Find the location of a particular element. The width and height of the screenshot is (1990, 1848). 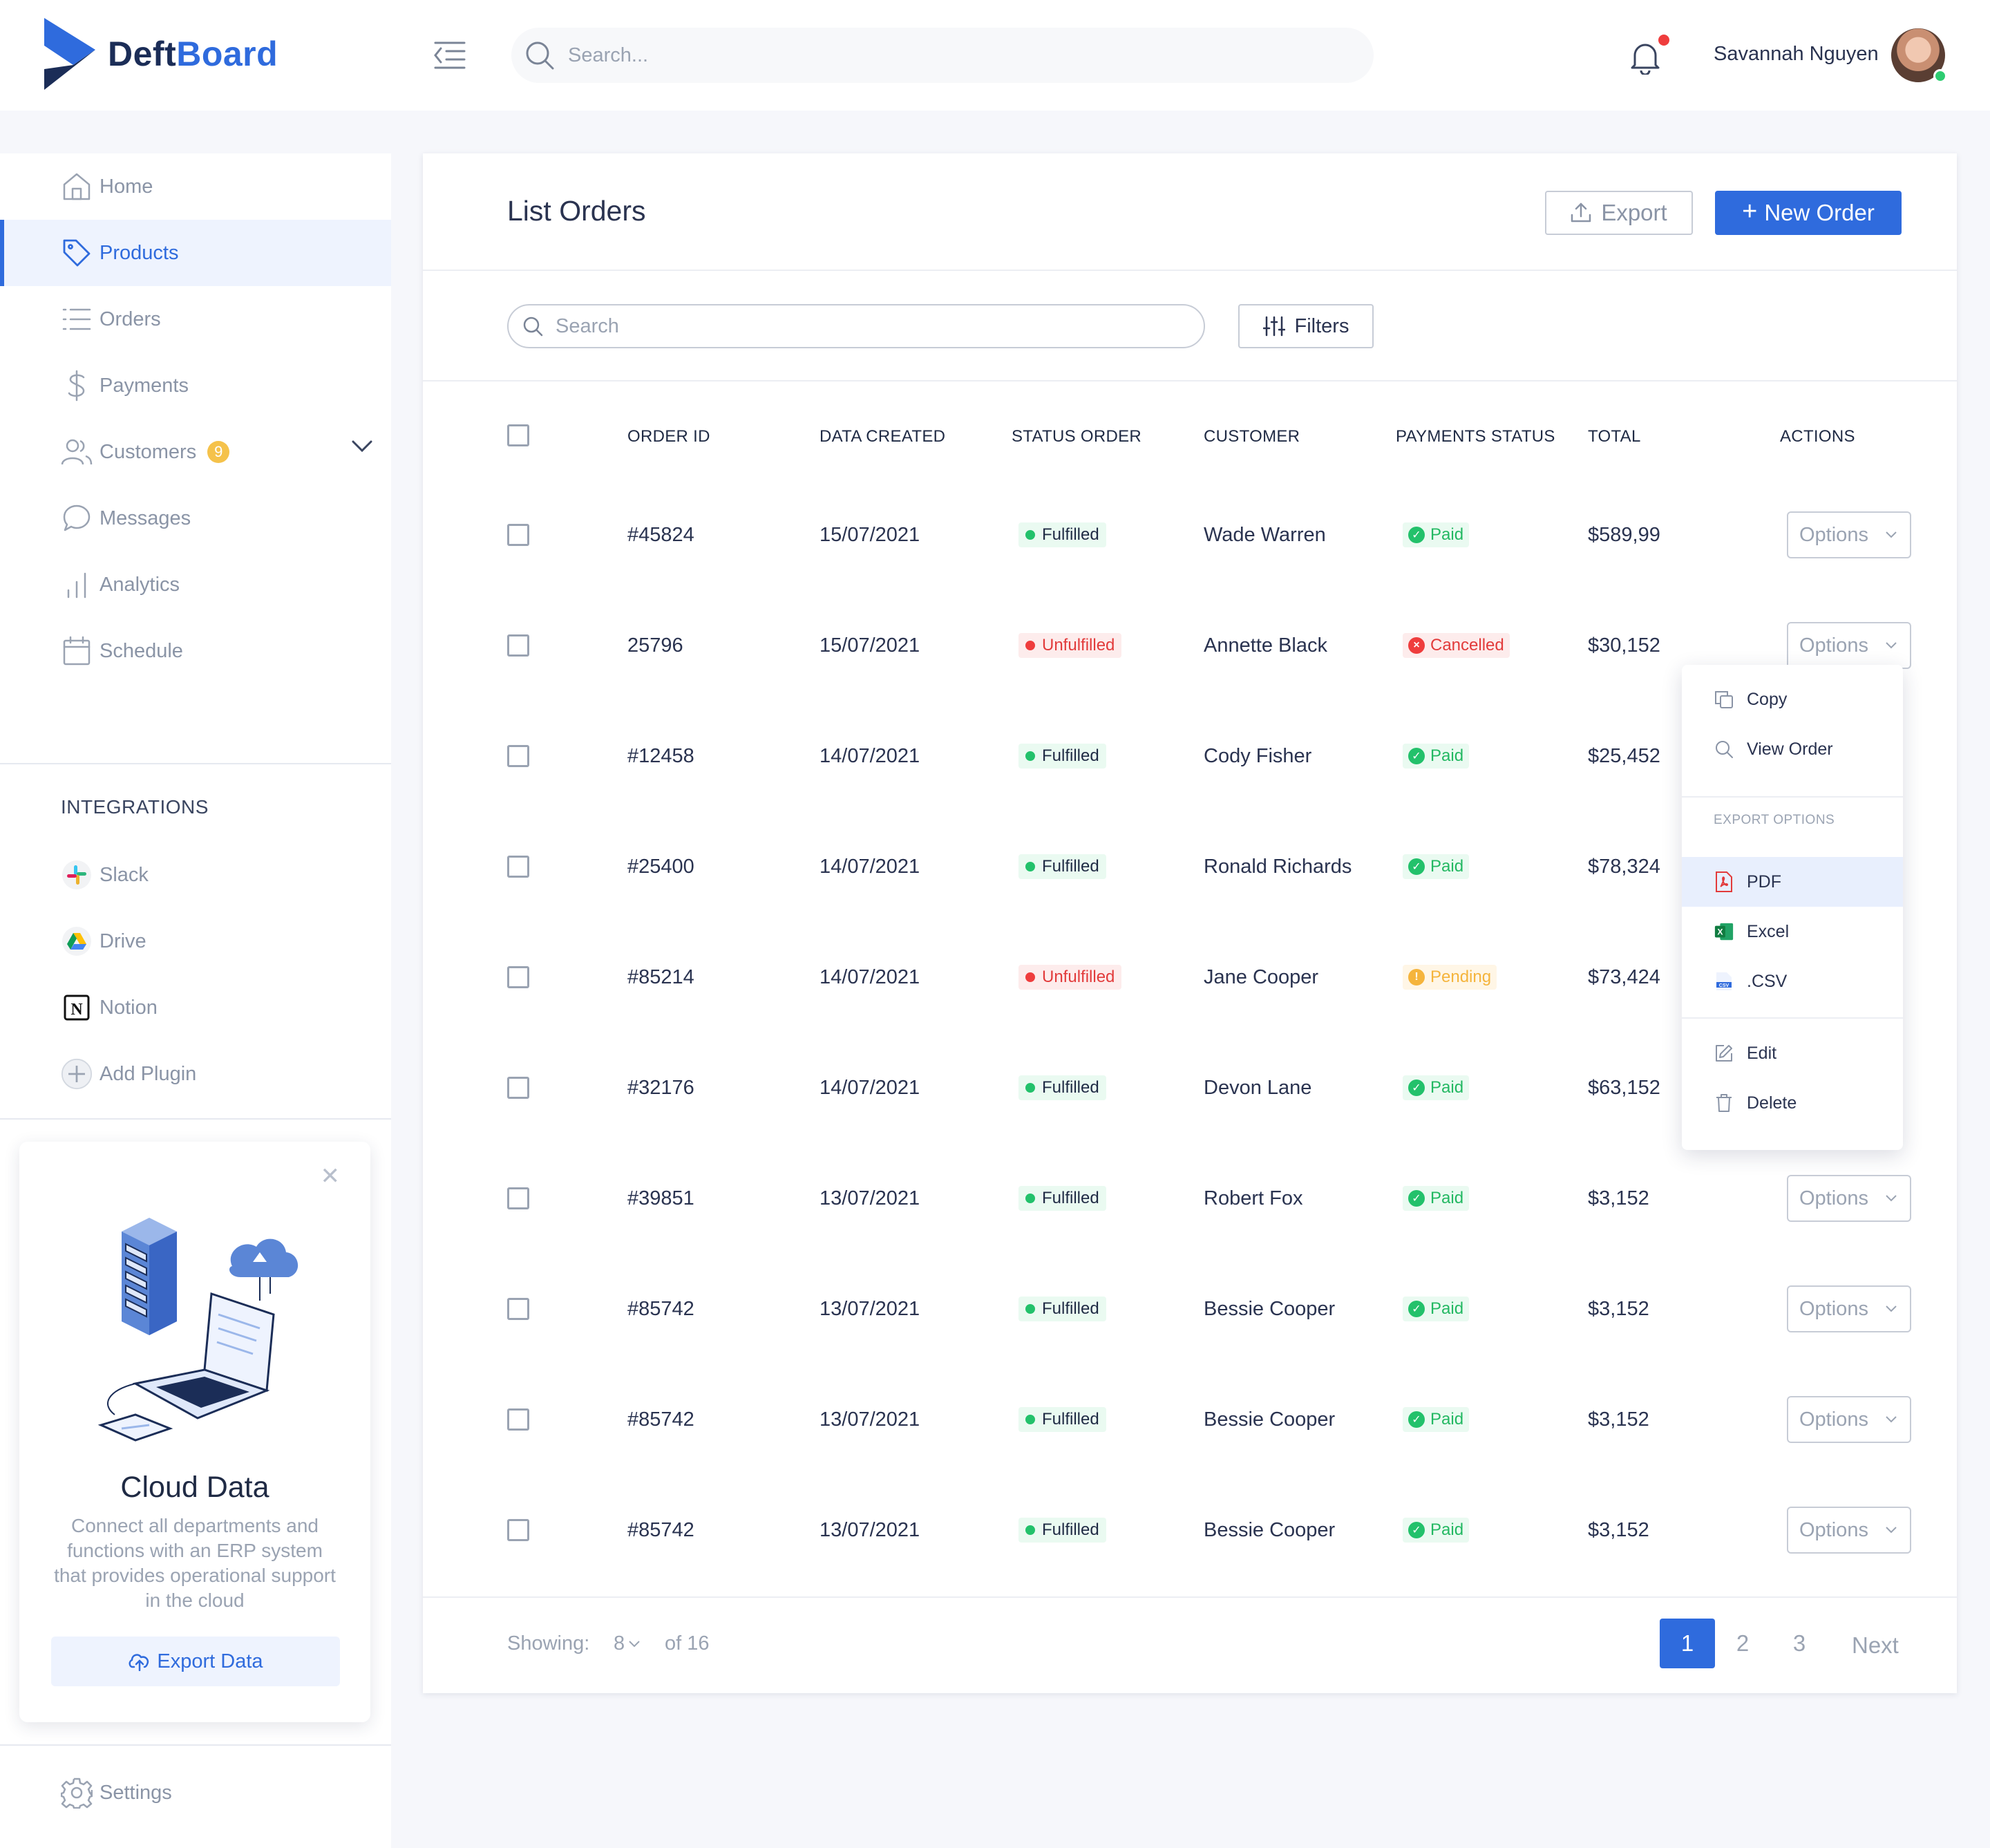

sidebar-item-settings: Settings is located at coordinates (196, 1793).